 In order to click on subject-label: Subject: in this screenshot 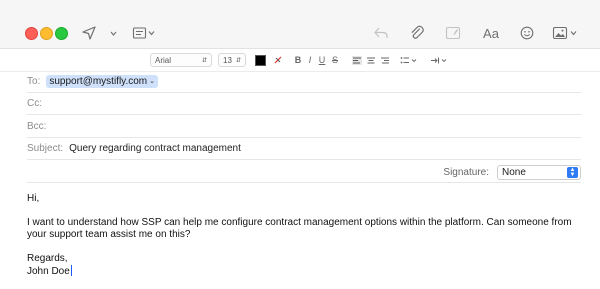, I will do `click(45, 148)`.